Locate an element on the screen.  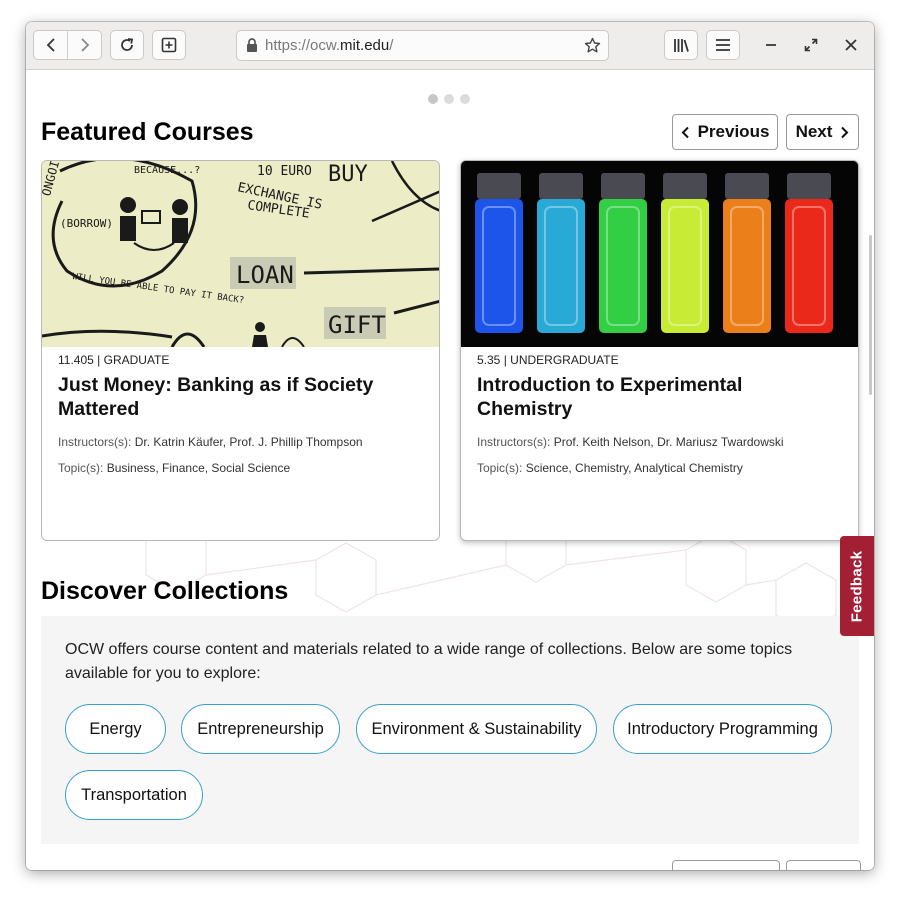
new-tab-icon is located at coordinates (169, 45).